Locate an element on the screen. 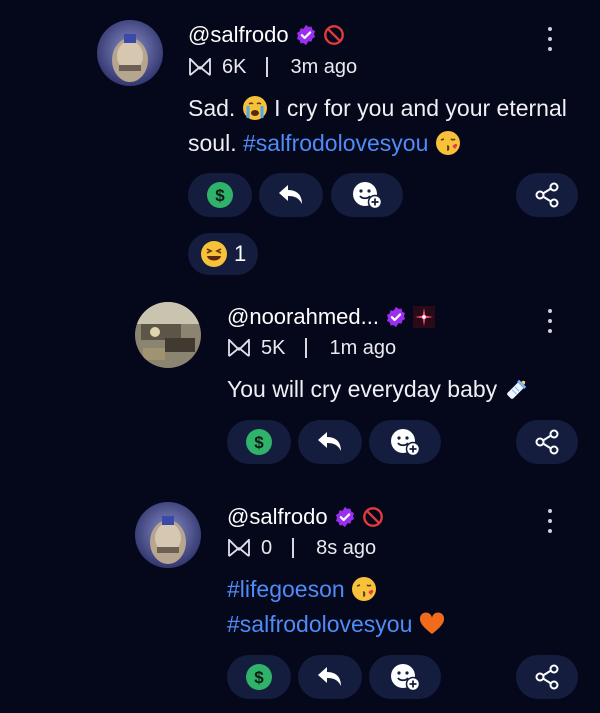  reaction-chip: 1 is located at coordinates (223, 254).